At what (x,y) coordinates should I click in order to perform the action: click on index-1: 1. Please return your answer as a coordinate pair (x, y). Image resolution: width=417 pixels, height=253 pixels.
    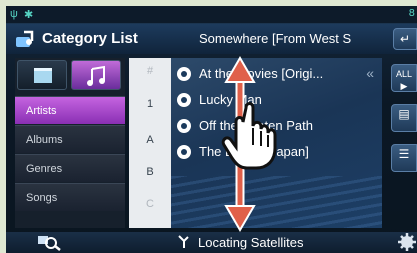
    Looking at the image, I should click on (150, 104).